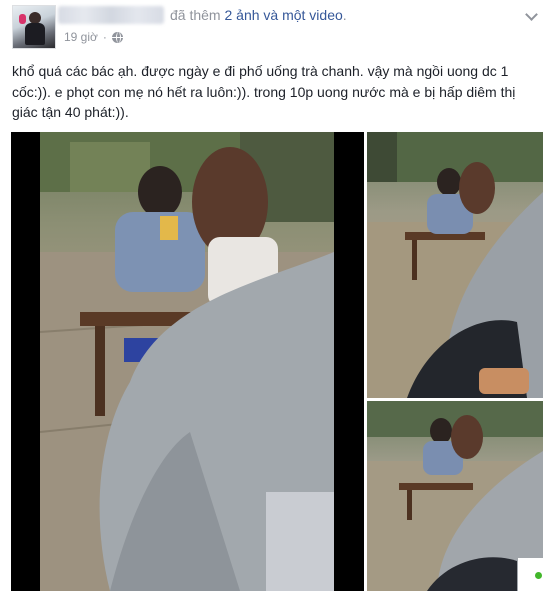  Describe the element at coordinates (111, 15) in the screenshot. I see `author-name-redacted` at that location.